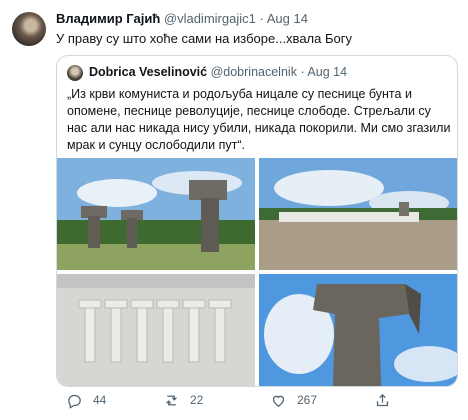  I want to click on photo-relief-panel, so click(156, 330).